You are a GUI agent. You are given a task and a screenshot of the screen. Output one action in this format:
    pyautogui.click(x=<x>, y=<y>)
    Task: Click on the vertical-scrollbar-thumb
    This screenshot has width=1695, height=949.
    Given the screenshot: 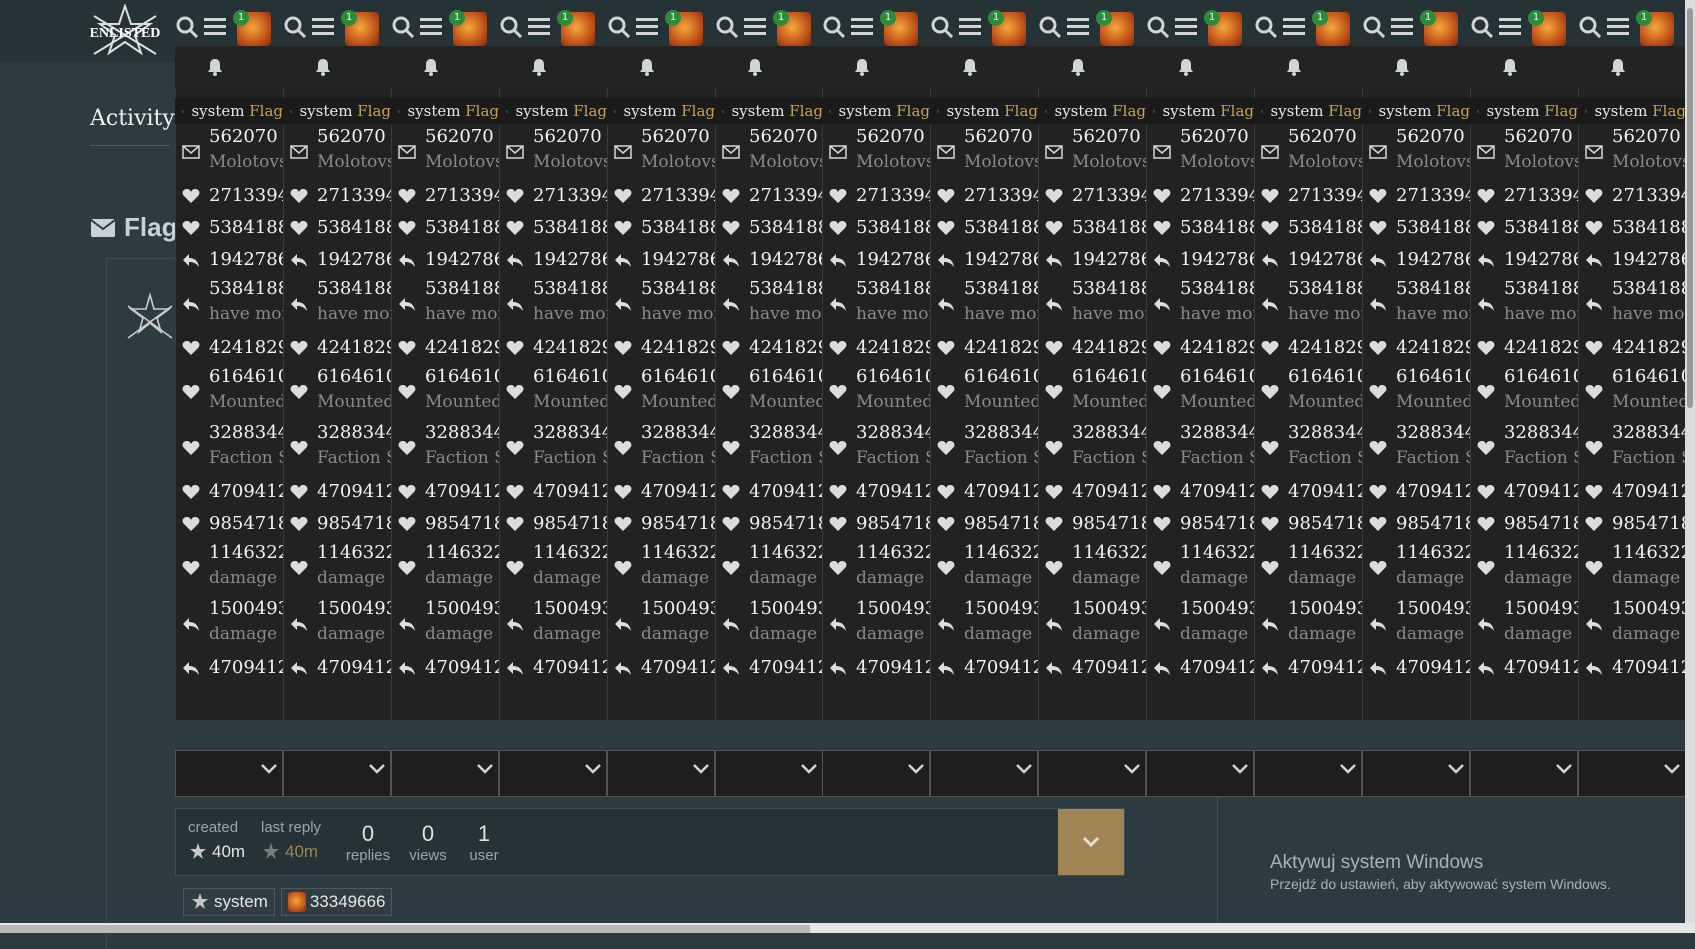 What is the action you would take?
    pyautogui.click(x=1690, y=208)
    